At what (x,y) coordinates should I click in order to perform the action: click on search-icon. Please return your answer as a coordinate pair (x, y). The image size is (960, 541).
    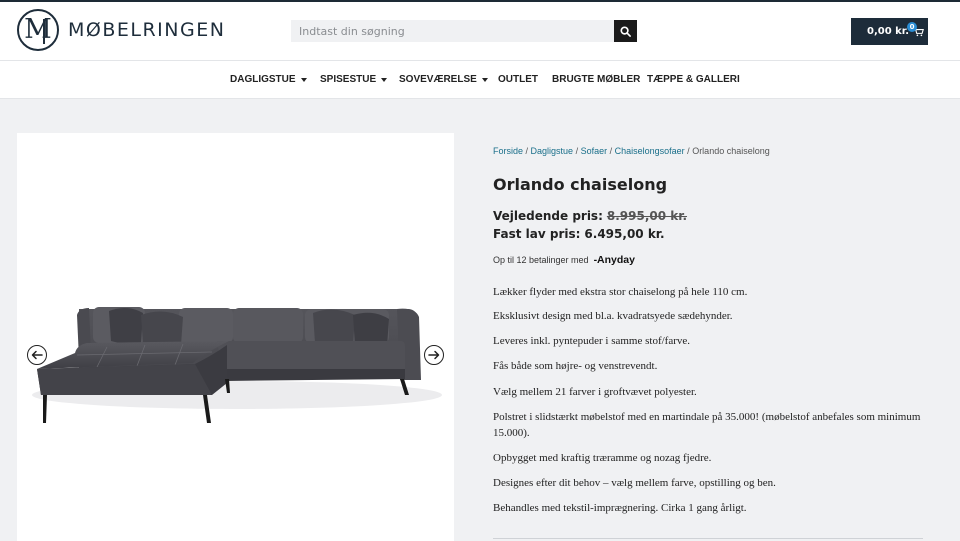
    Looking at the image, I should click on (625, 31).